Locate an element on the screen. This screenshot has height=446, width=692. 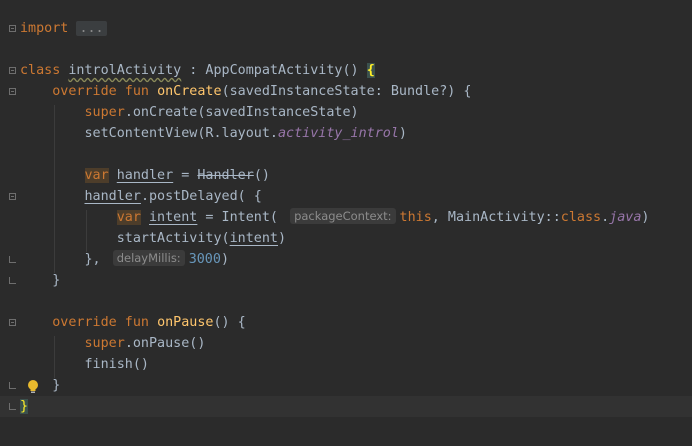
code-line: handler.postDelayed( { is located at coordinates (334, 196).